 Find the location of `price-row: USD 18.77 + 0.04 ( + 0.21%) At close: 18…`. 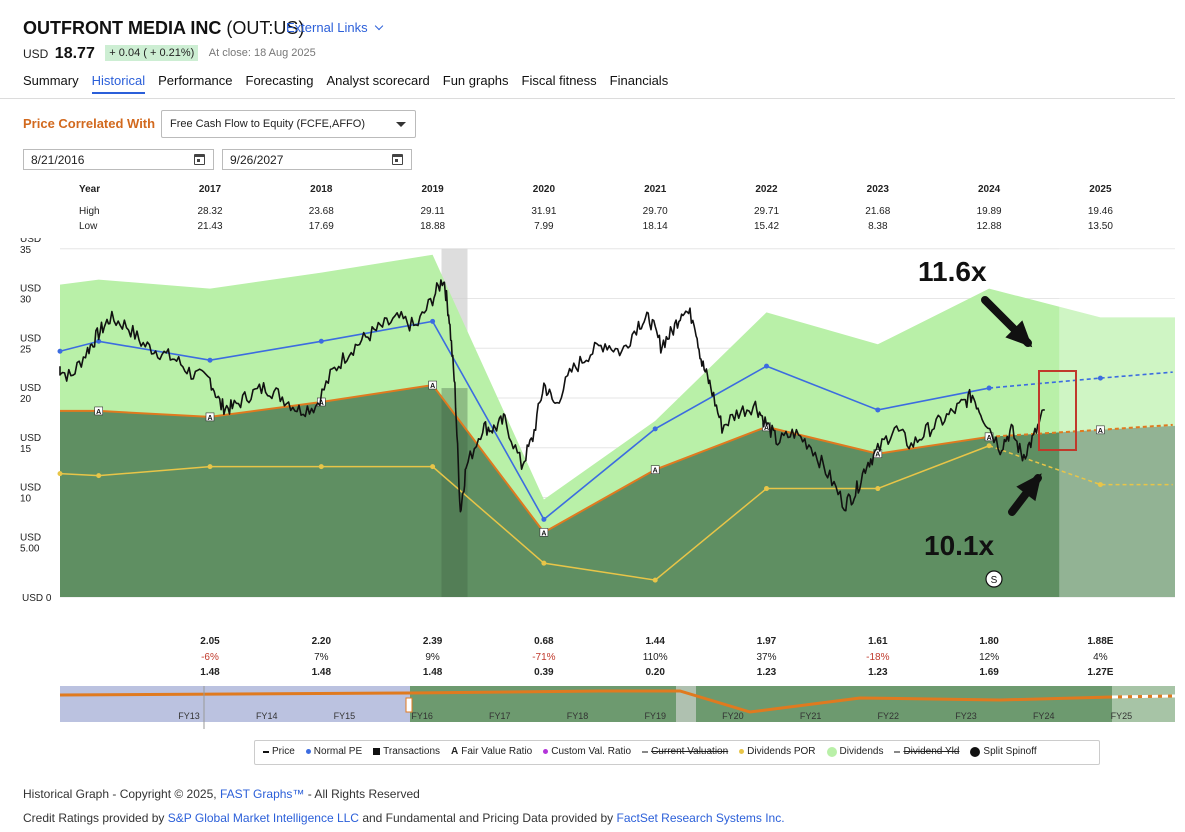

price-row: USD 18.77 + 0.04 ( + 0.21%) At close: 18… is located at coordinates (169, 54).